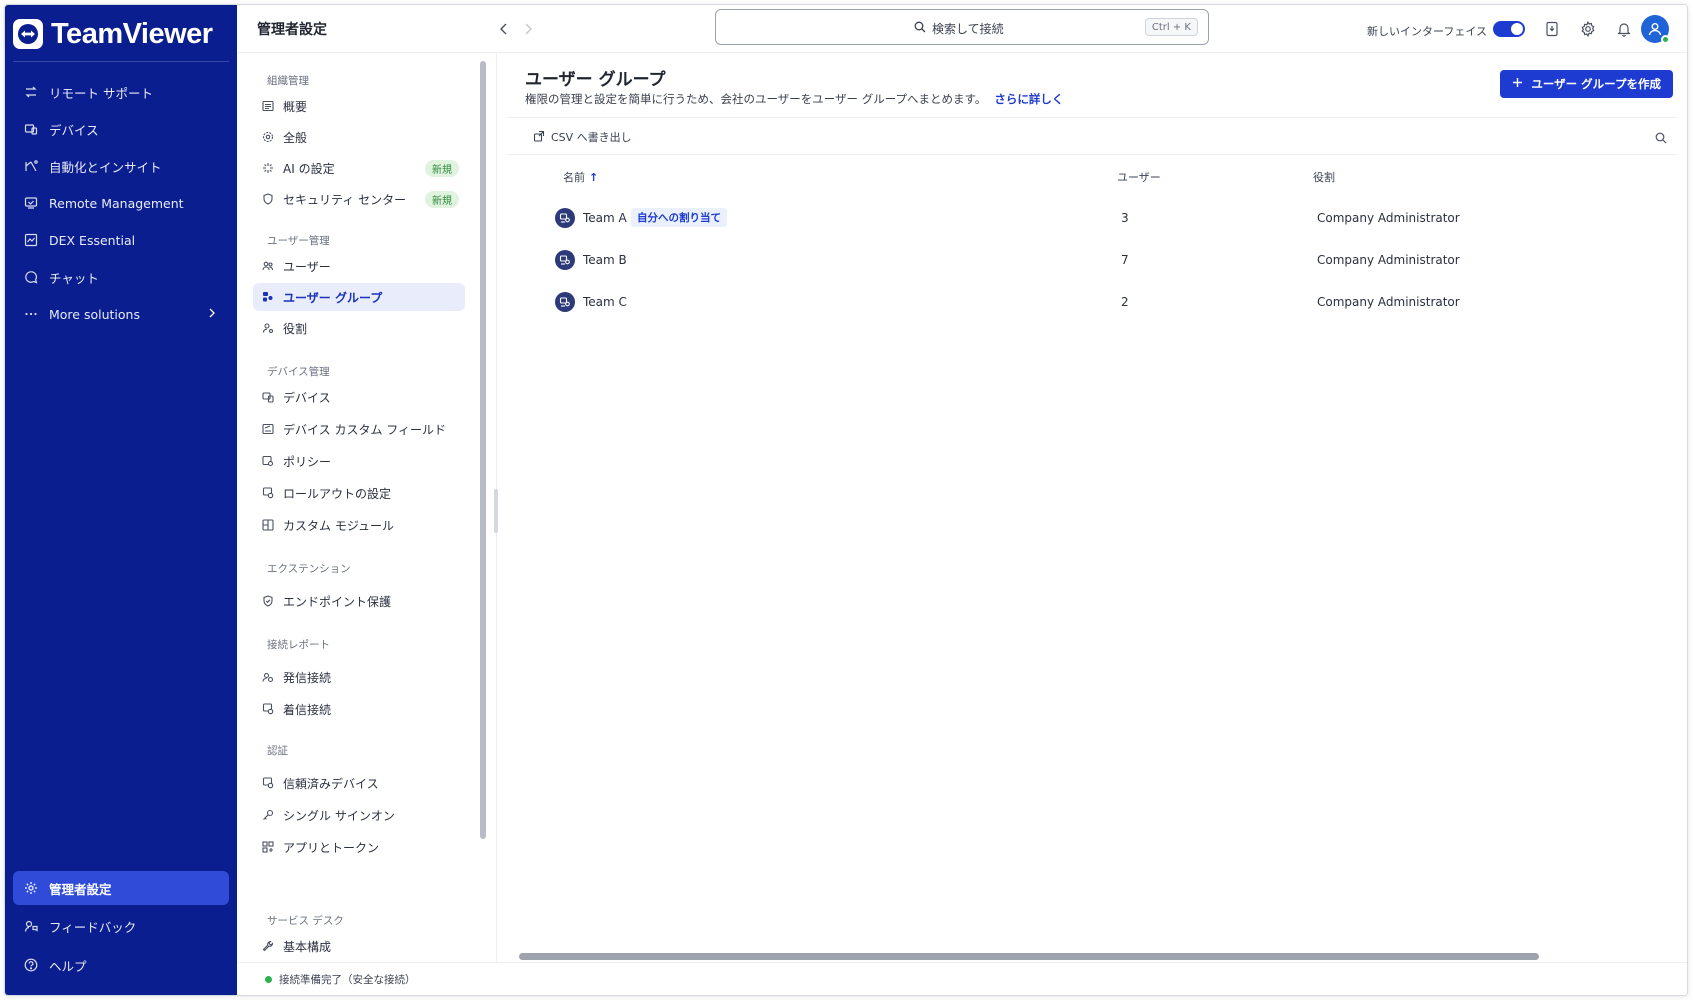 The image size is (1693, 1000). I want to click on nav-item-automation: 自動化とインサイト, so click(121, 166).